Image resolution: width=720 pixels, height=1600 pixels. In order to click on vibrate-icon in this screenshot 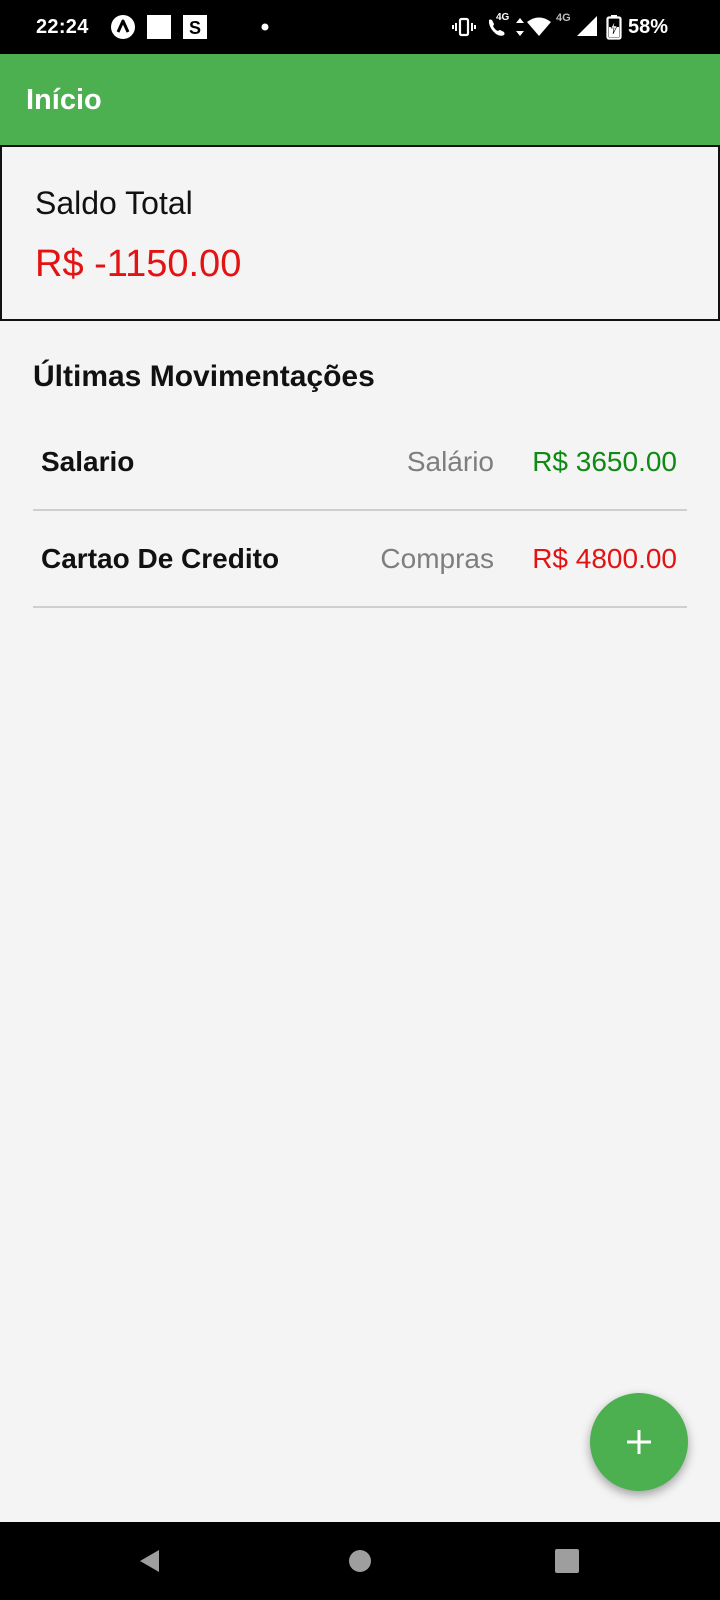, I will do `click(464, 27)`.